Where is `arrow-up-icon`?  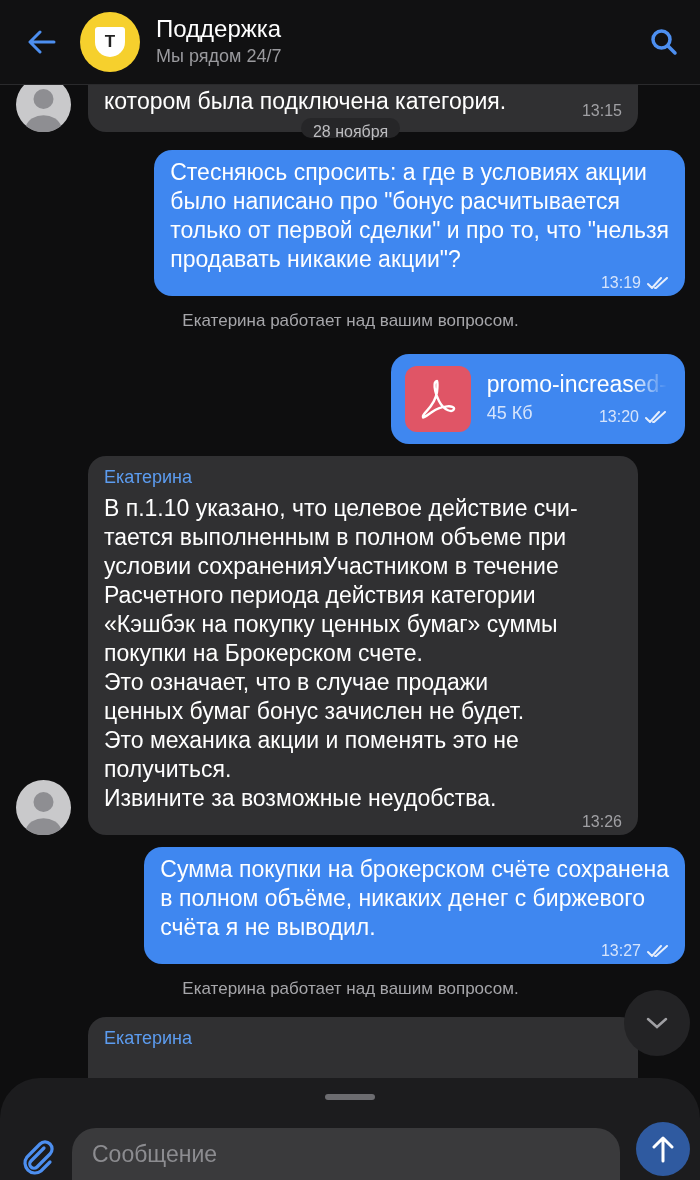 arrow-up-icon is located at coordinates (663, 1149).